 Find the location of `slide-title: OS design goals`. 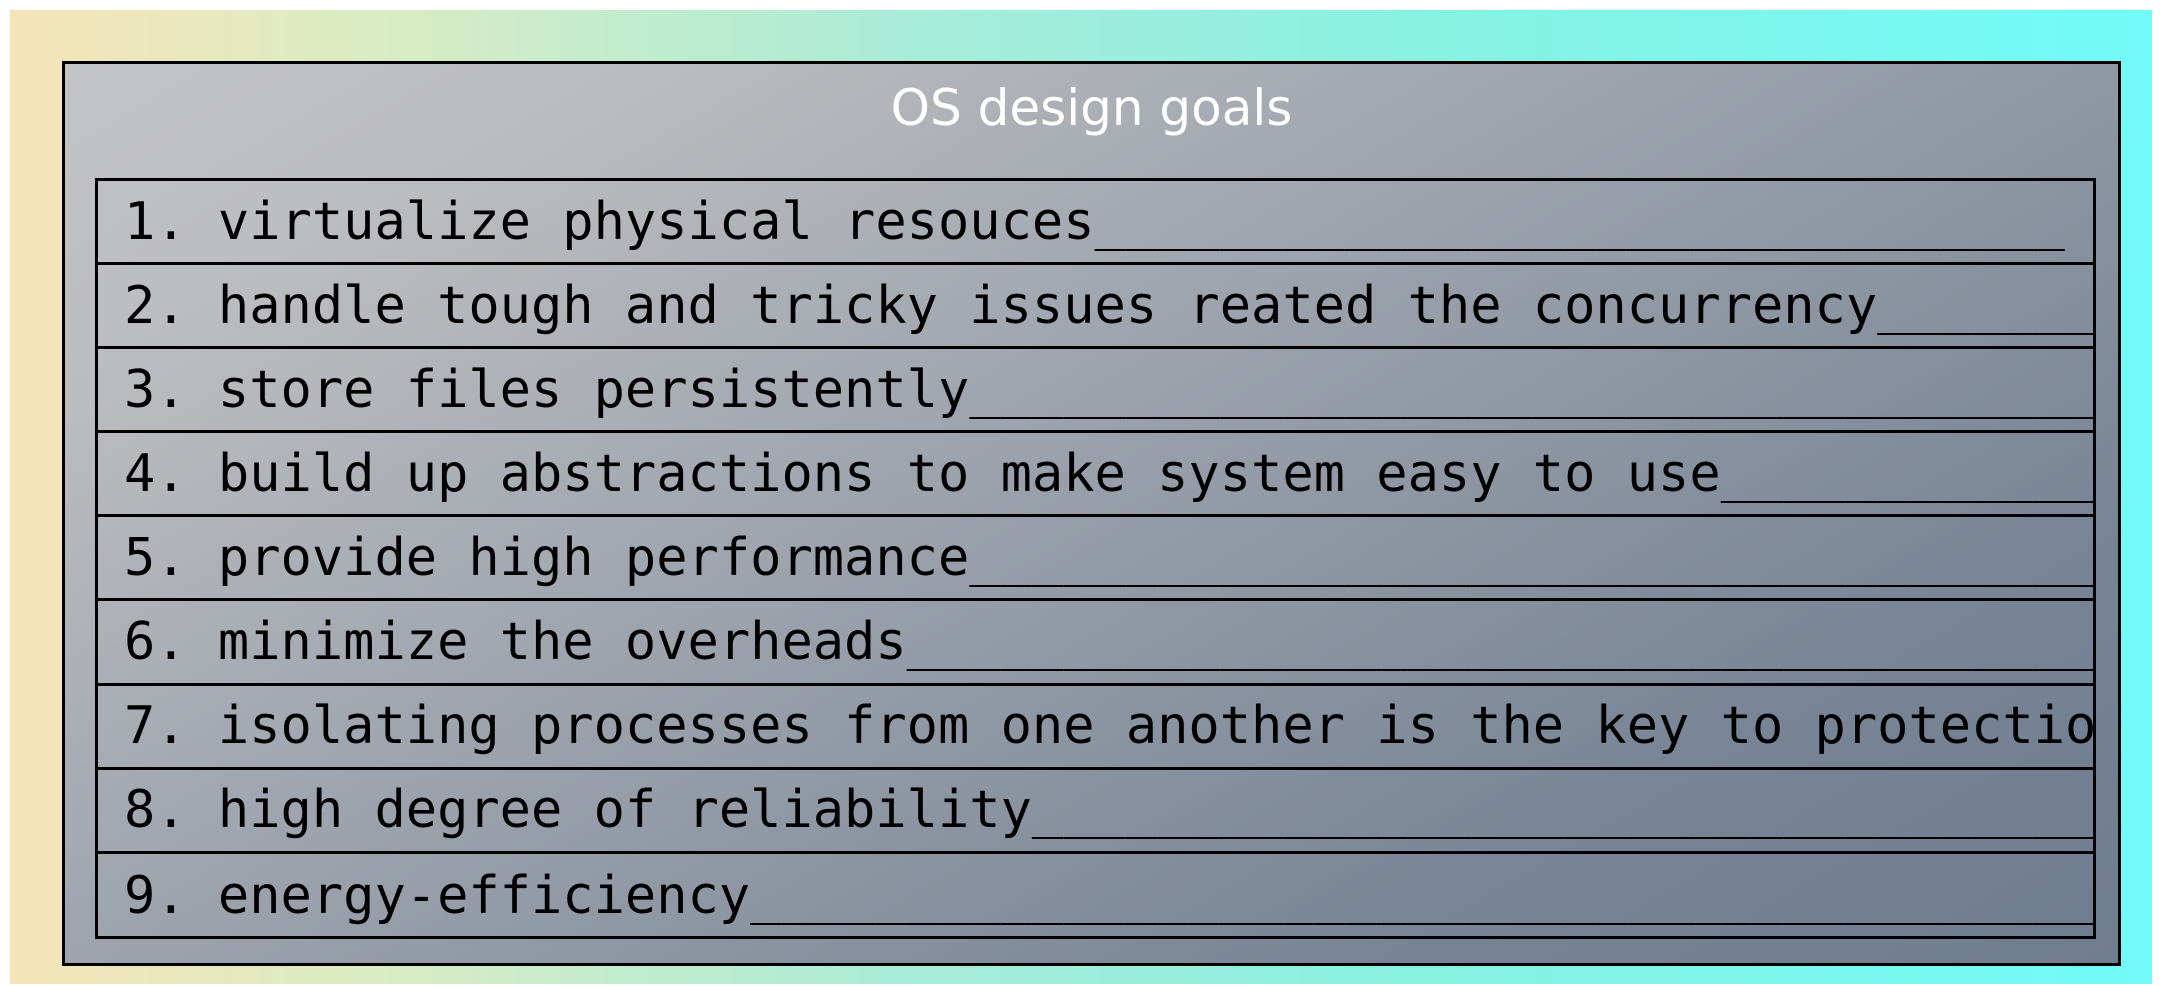

slide-title: OS design goals is located at coordinates (1091, 108).